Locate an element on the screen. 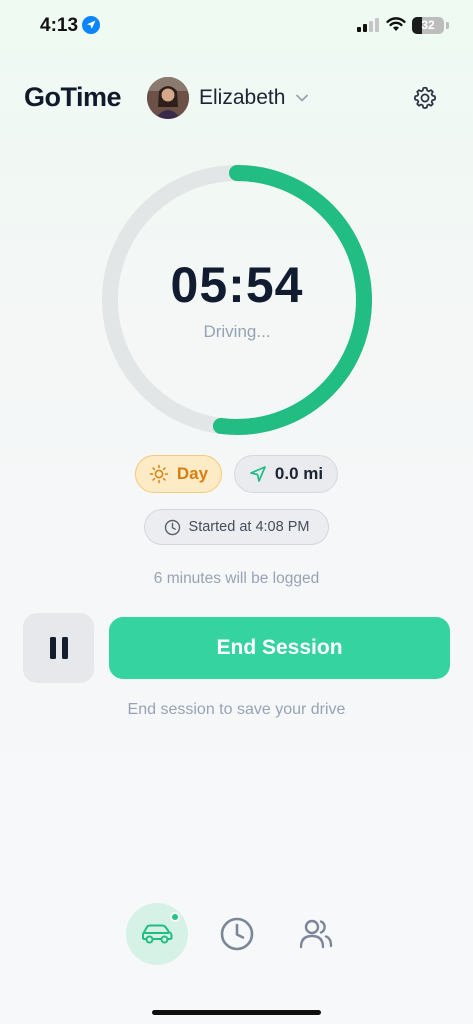  avatar-image is located at coordinates (168, 98).